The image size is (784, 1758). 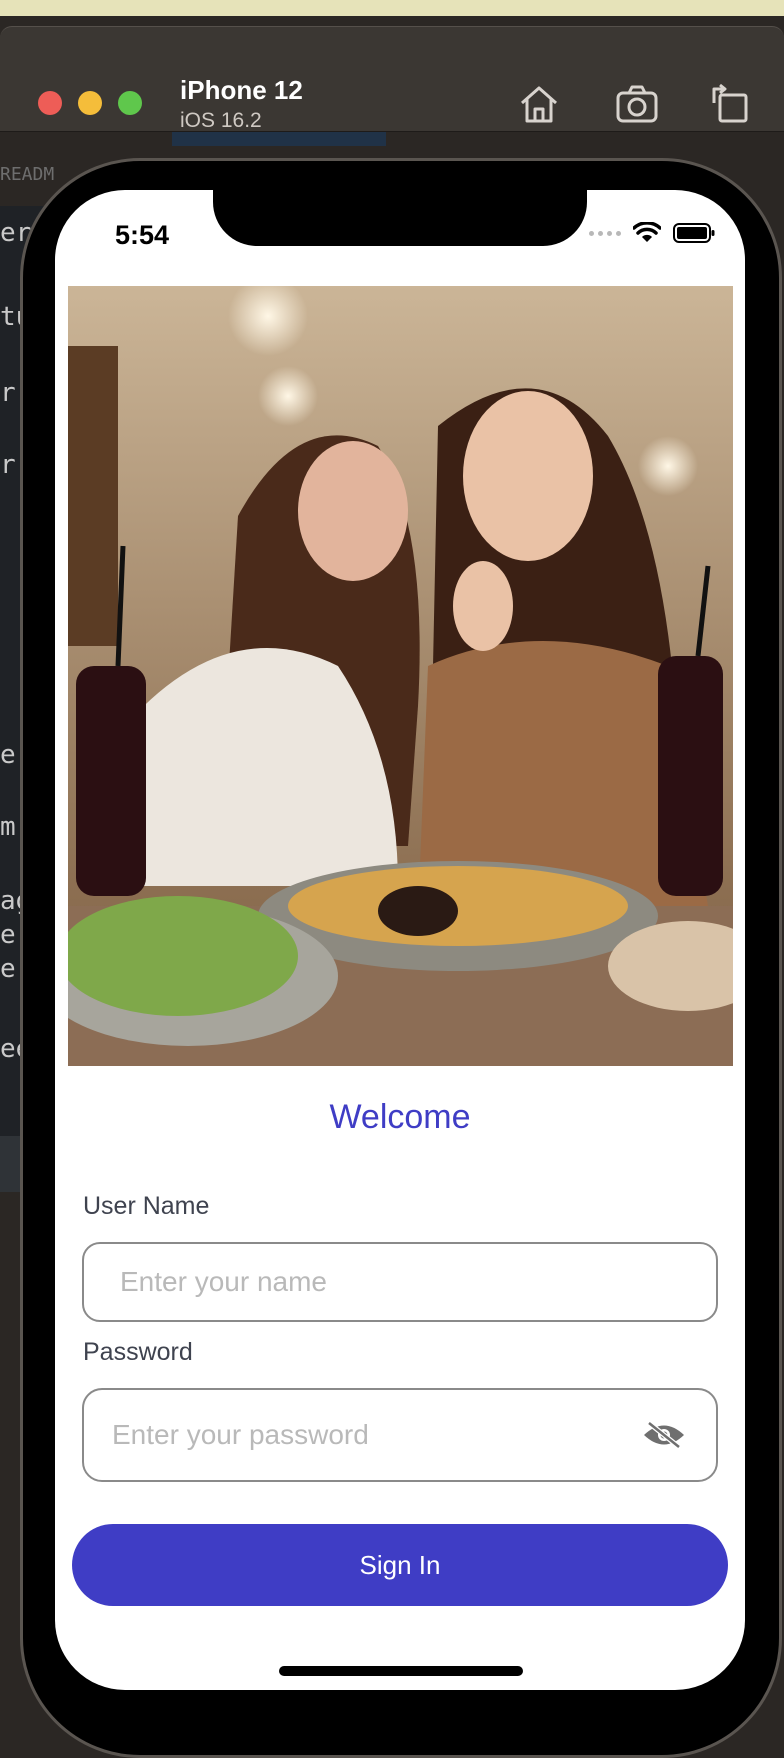 I want to click on home-indicator, so click(x=401, y=1671).